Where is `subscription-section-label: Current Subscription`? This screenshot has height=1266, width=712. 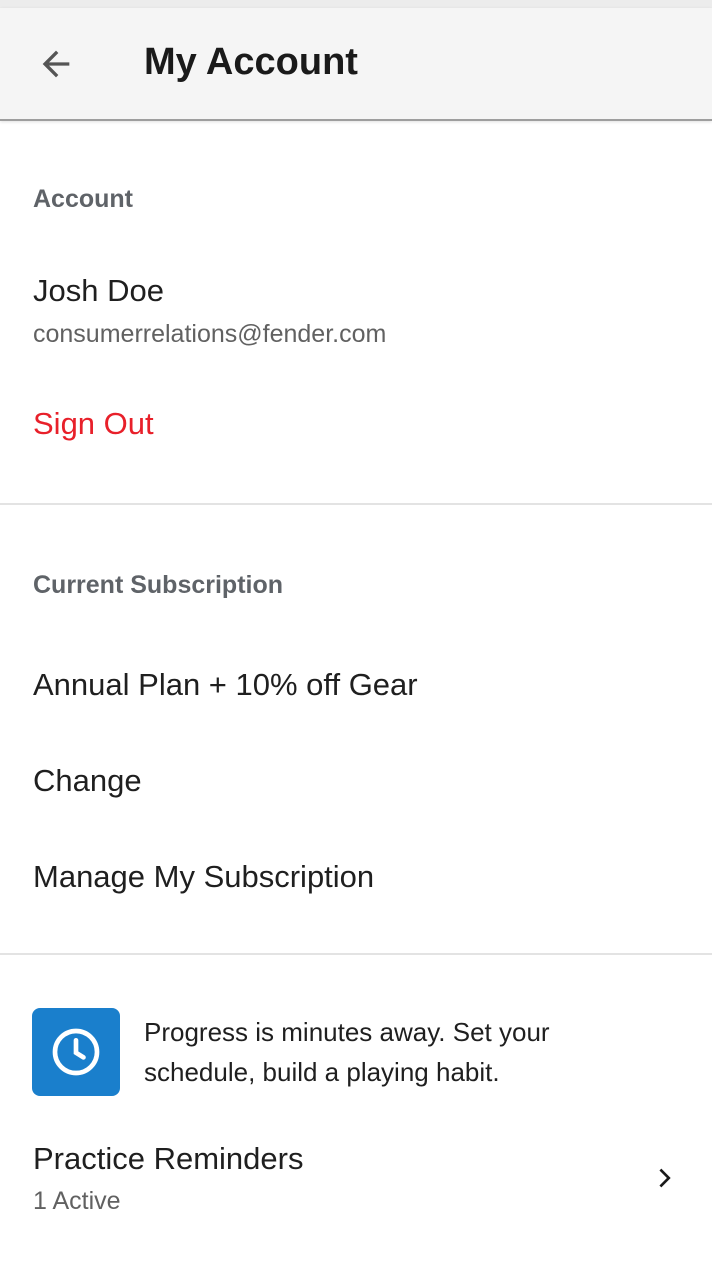 subscription-section-label: Current Subscription is located at coordinates (158, 585).